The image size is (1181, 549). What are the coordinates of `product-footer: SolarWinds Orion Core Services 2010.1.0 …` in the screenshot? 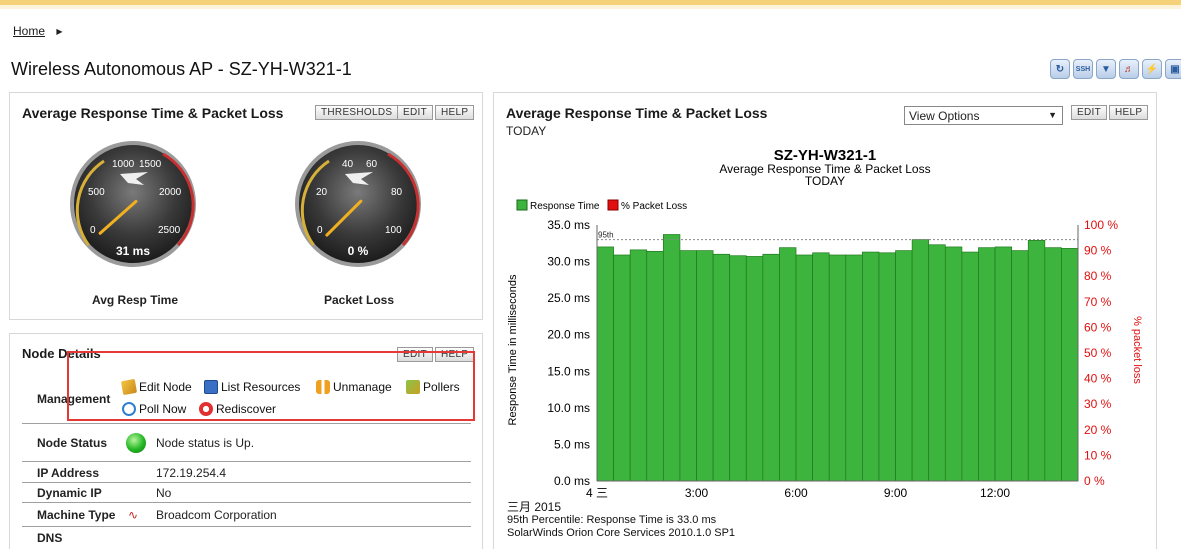 It's located at (621, 533).